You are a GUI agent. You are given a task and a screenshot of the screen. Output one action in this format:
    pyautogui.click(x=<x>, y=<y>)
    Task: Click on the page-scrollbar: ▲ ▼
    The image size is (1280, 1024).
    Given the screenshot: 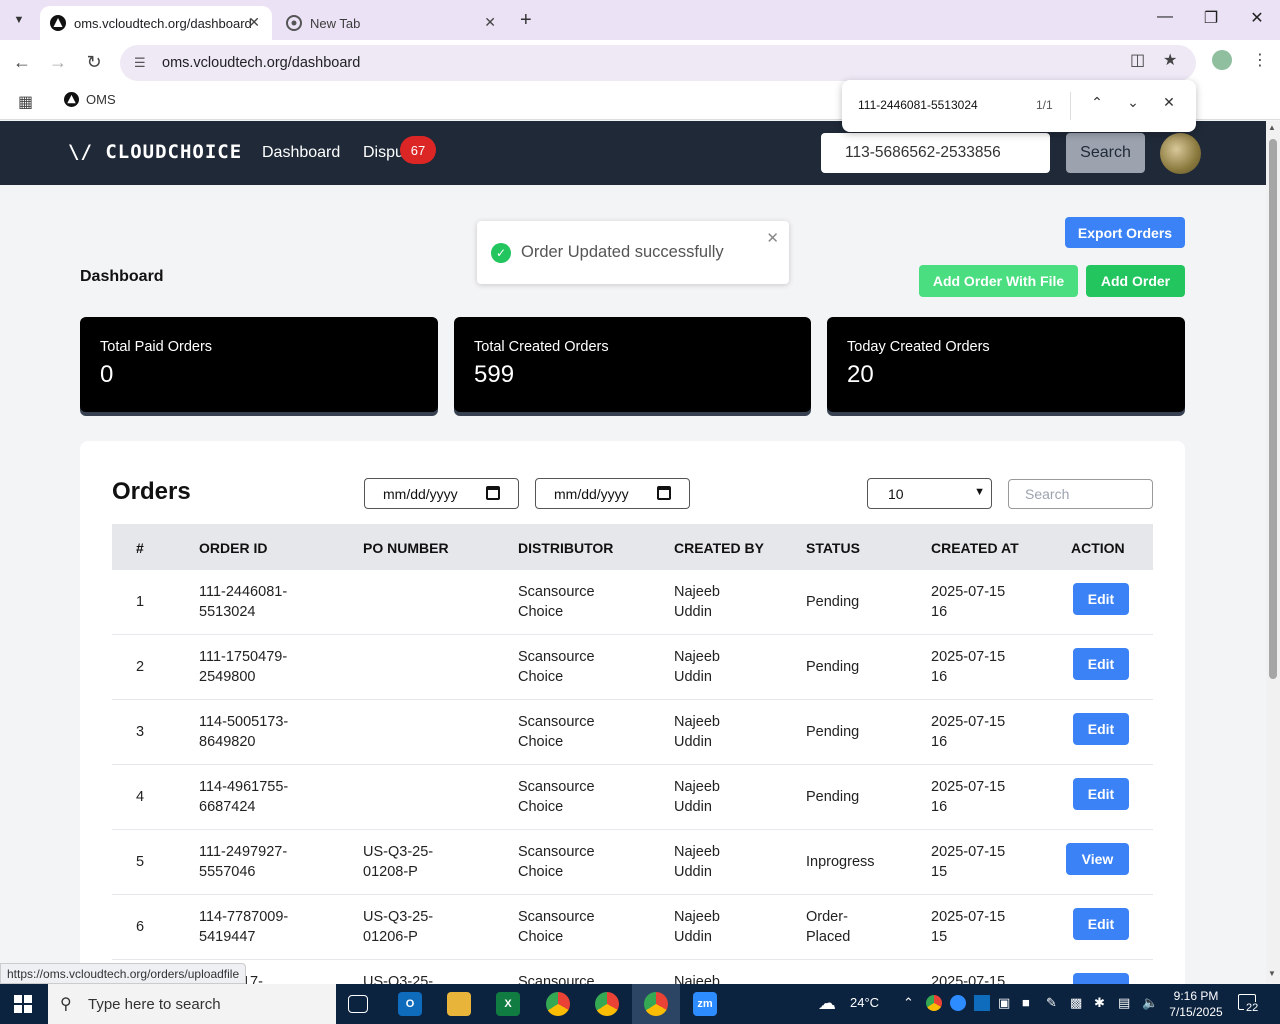 What is the action you would take?
    pyautogui.click(x=1273, y=552)
    